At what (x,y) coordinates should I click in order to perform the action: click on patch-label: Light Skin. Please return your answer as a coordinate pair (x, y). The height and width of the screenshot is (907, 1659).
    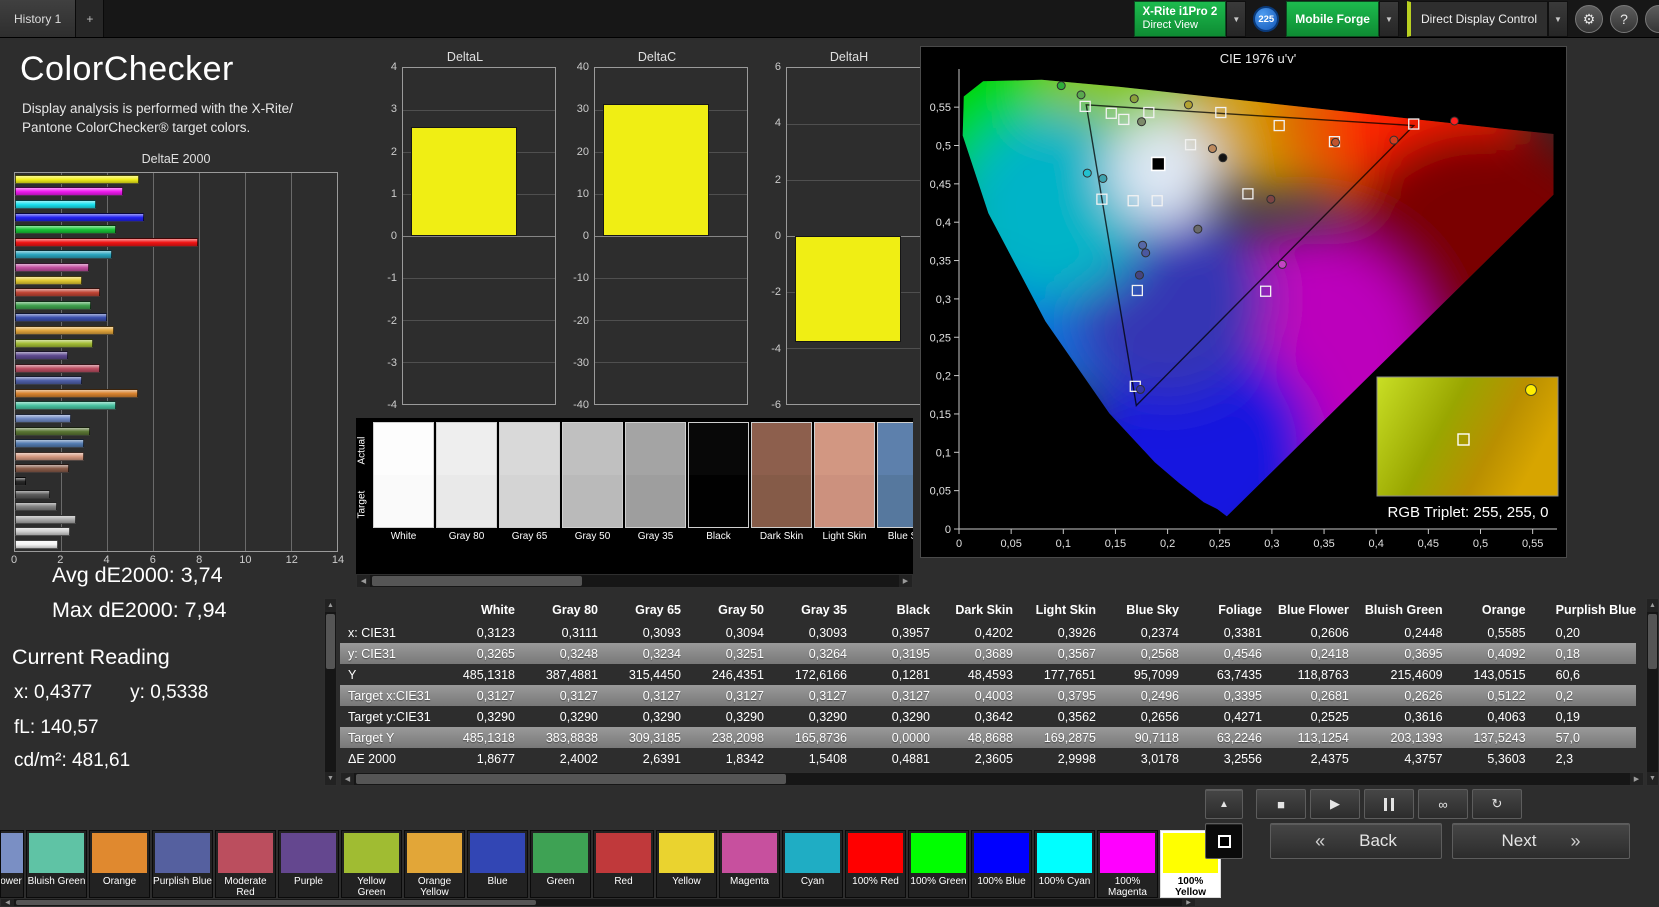
    Looking at the image, I should click on (844, 536).